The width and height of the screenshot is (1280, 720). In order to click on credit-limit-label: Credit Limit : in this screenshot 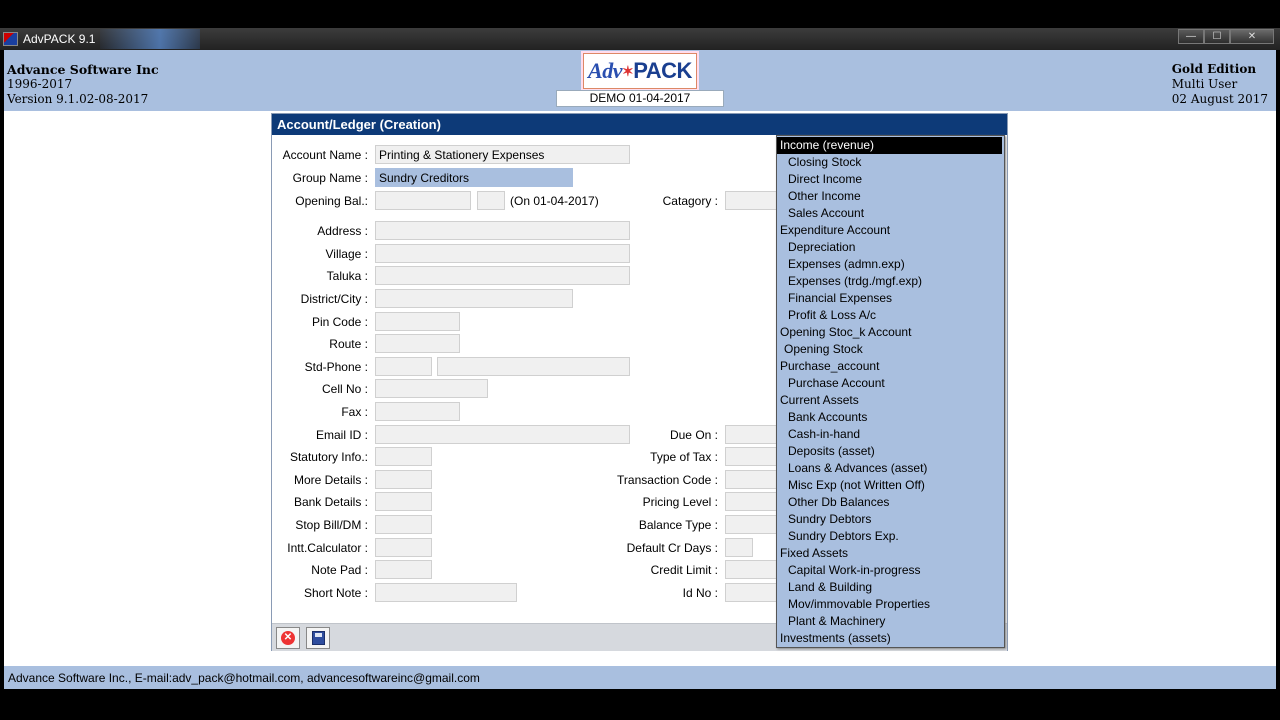, I will do `click(684, 570)`.